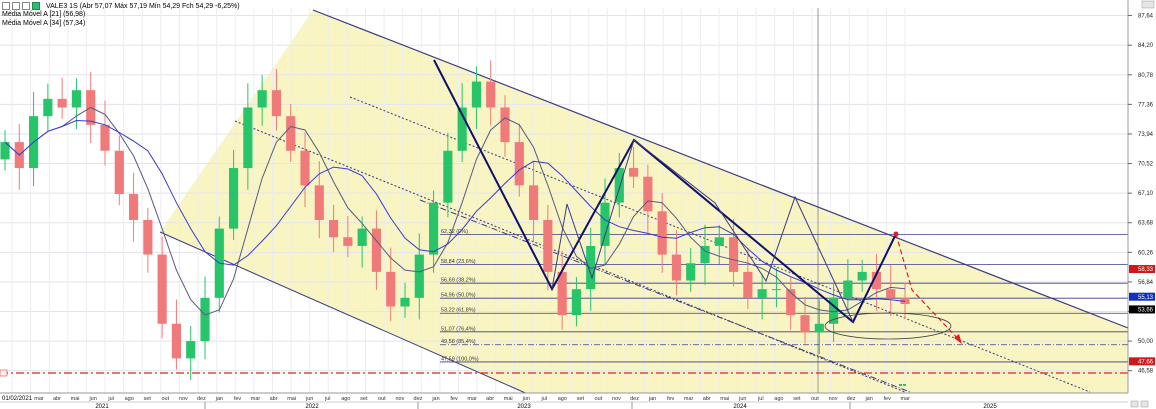  I want to click on price-badge-label: 58,33, so click(1146, 270).